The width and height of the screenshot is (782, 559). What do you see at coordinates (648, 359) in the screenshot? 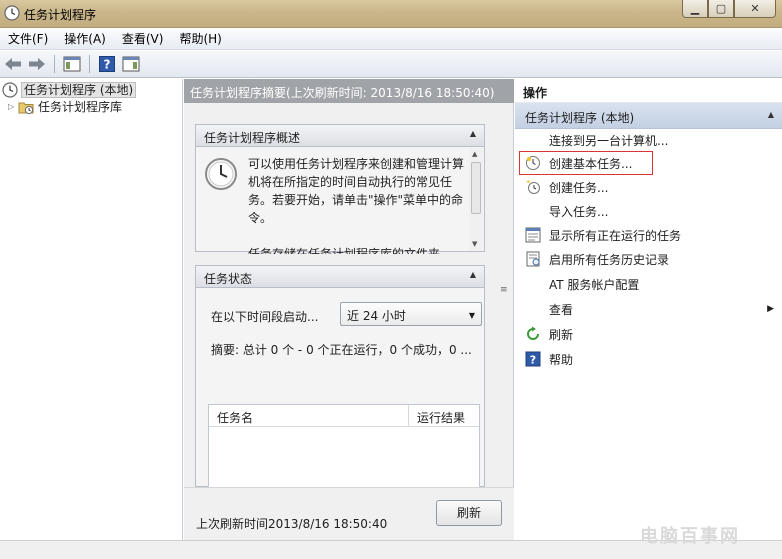
I see `action-help: ? 帮助` at bounding box center [648, 359].